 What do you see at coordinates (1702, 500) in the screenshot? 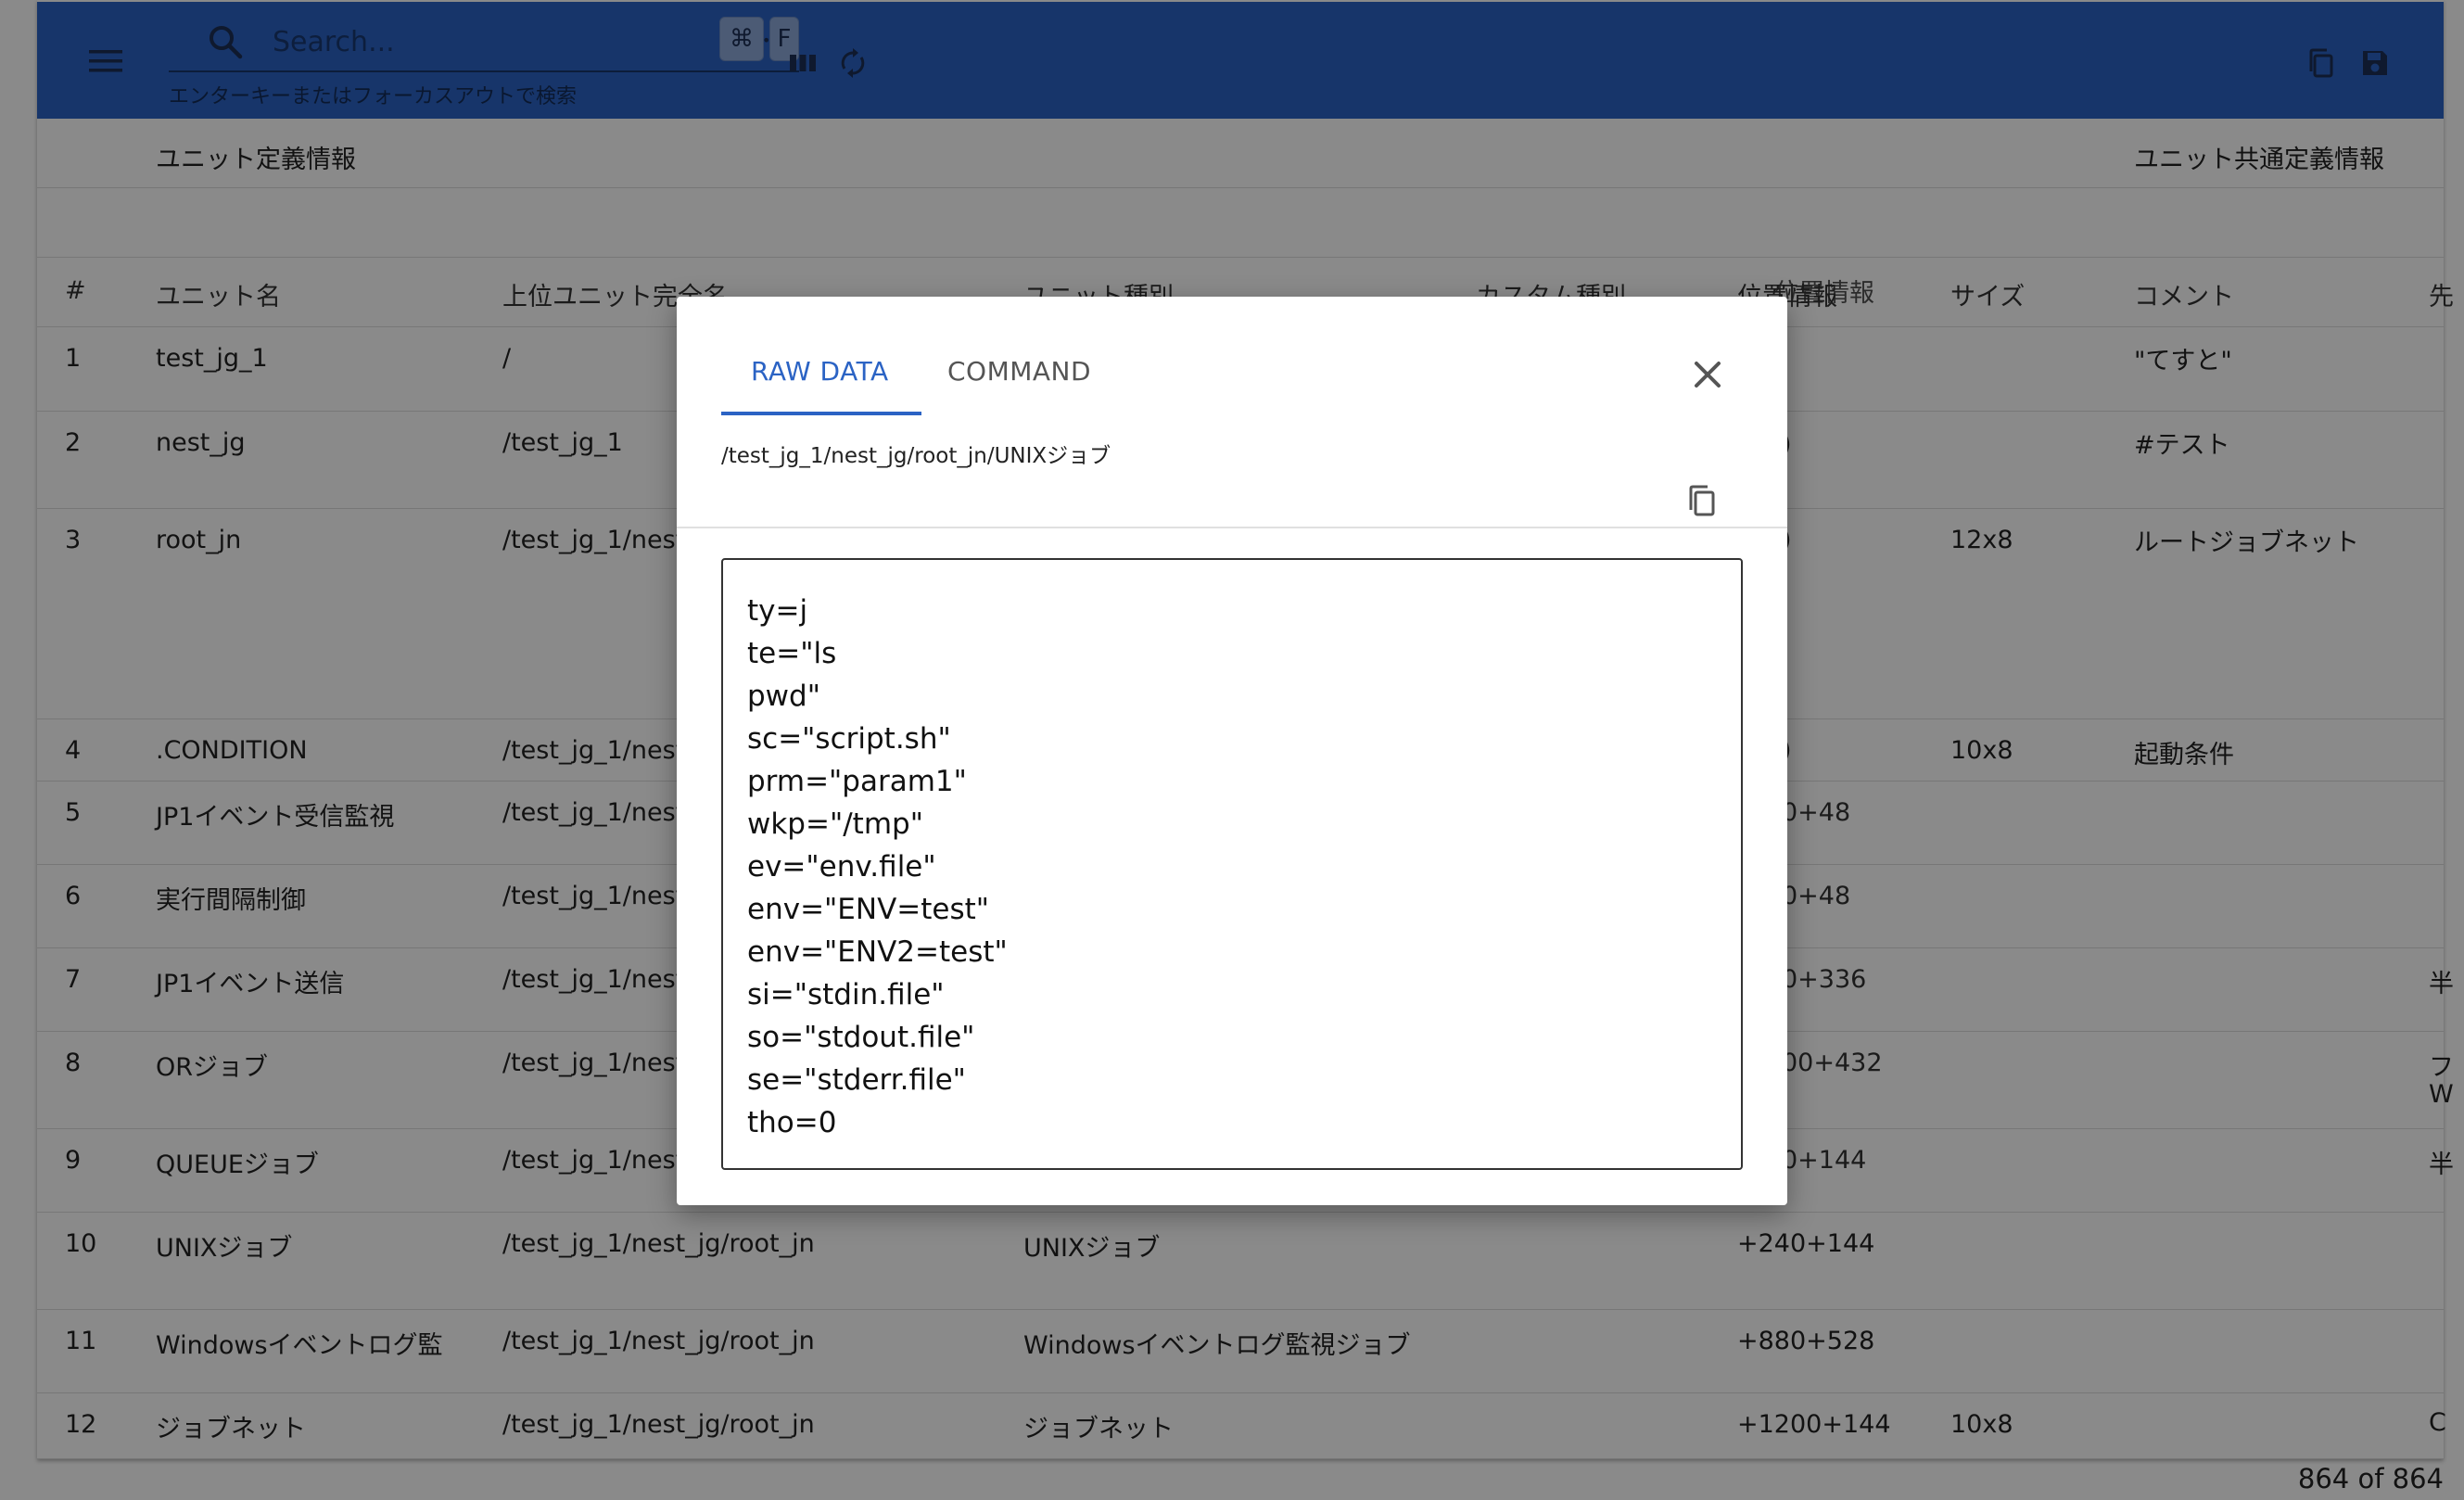
I see `copy-icon` at bounding box center [1702, 500].